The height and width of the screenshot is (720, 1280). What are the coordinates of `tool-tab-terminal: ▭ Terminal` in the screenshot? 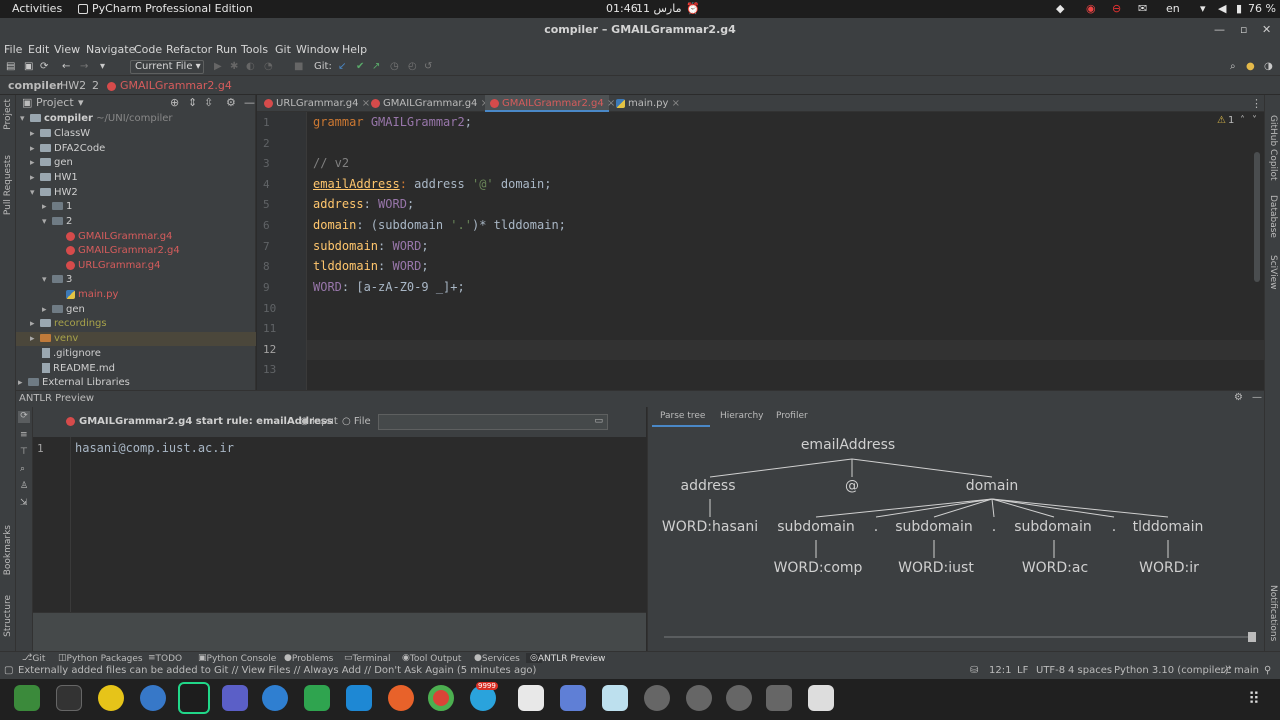 It's located at (367, 658).